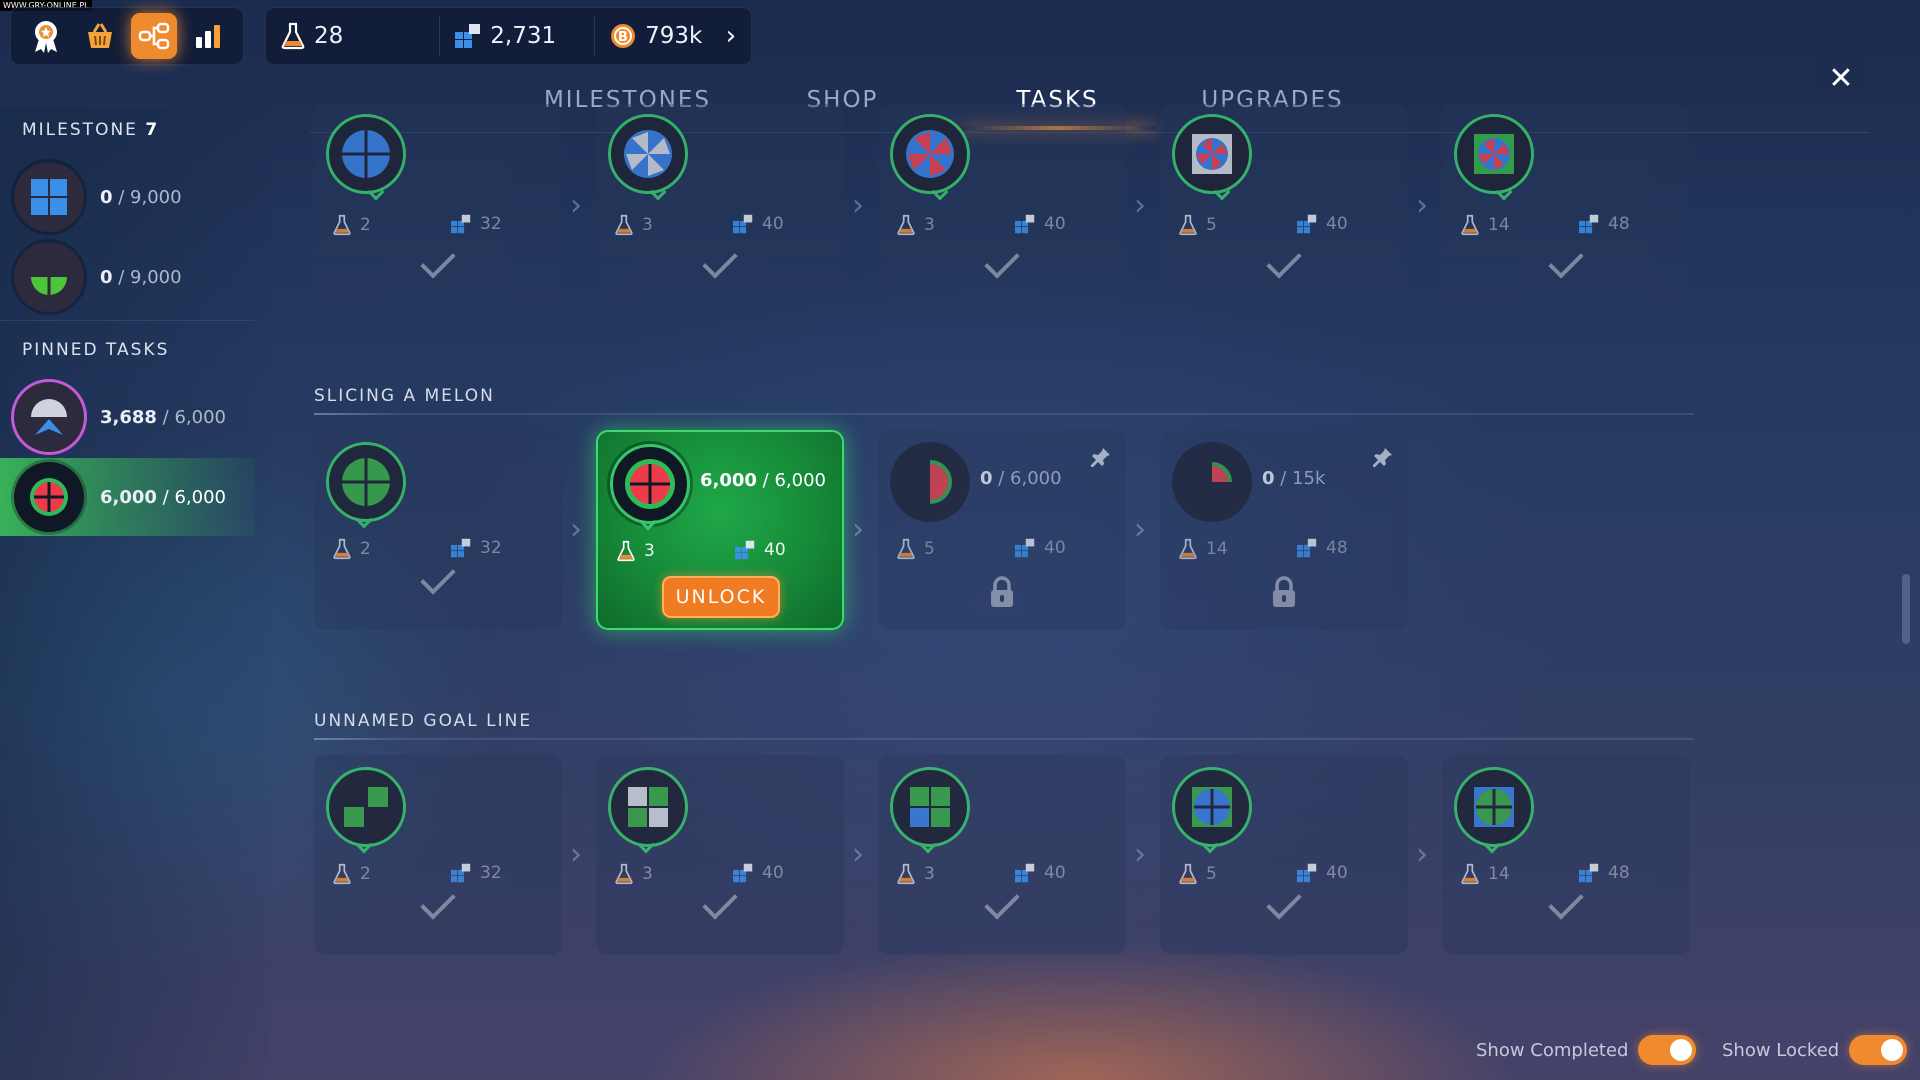 The width and height of the screenshot is (1920, 1080). What do you see at coordinates (127, 497) in the screenshot?
I see `pinned-task-item: 6,000 / 6,000` at bounding box center [127, 497].